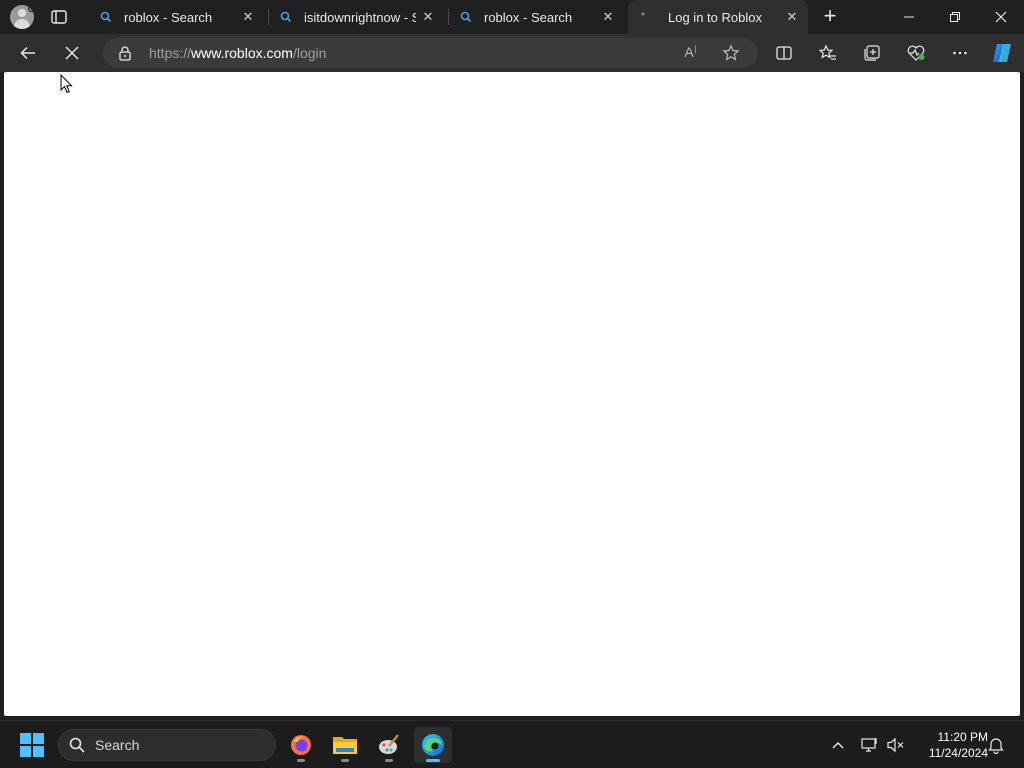 The width and height of the screenshot is (1024, 768). I want to click on active-indicator, so click(433, 760).